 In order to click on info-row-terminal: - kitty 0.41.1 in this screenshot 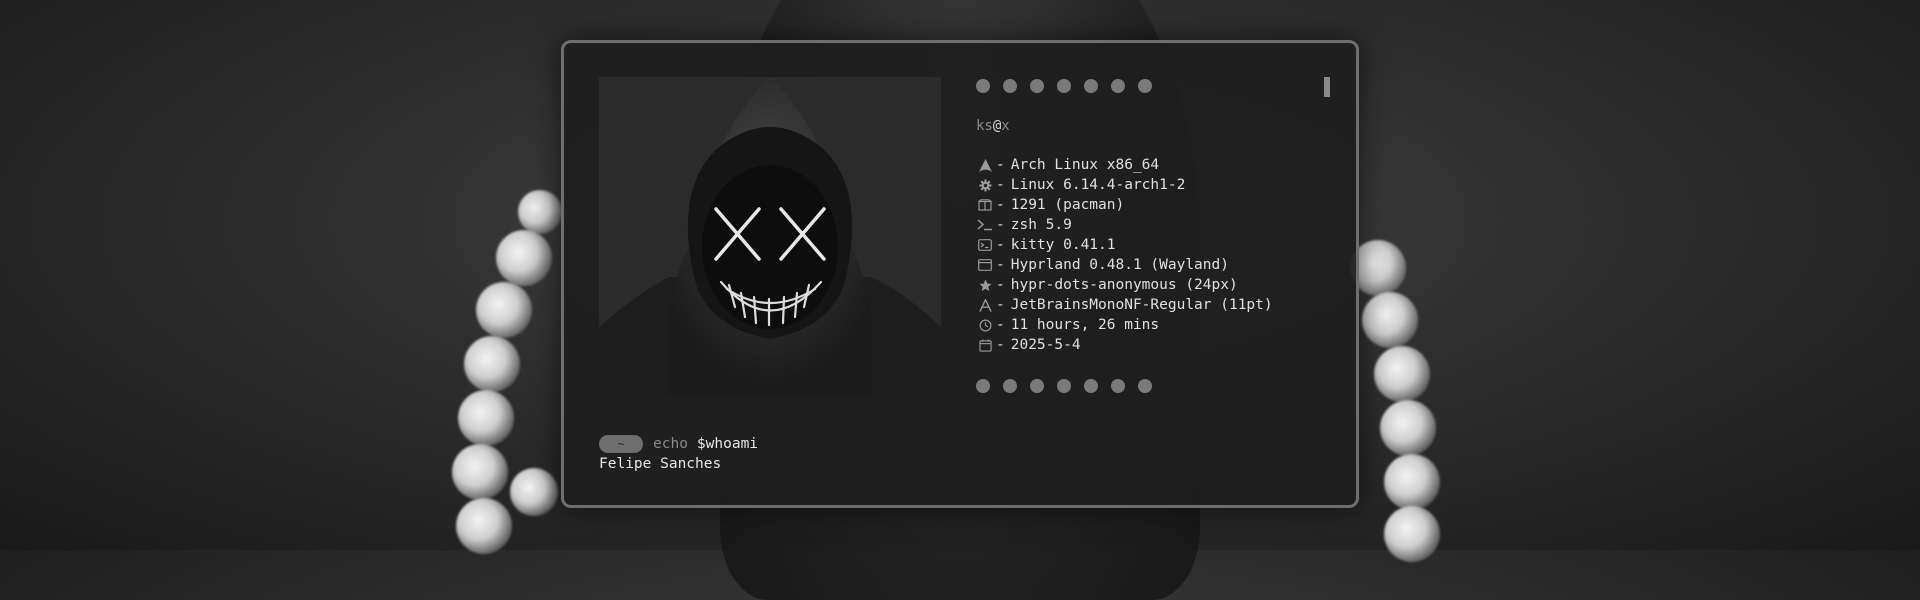, I will do `click(1124, 245)`.